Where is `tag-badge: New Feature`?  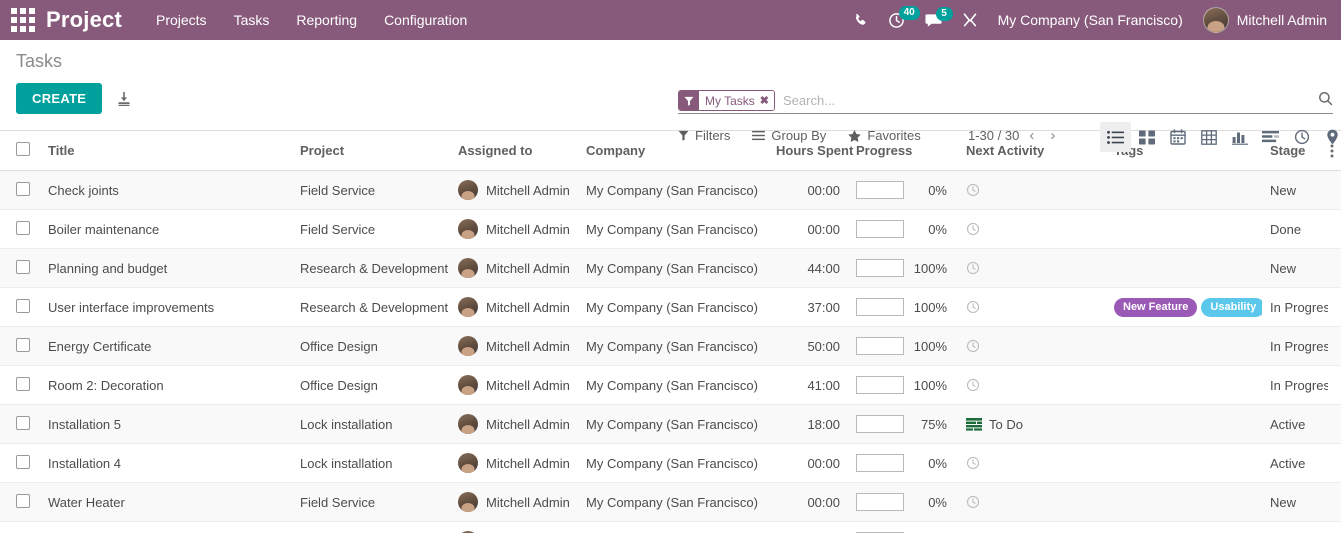 tag-badge: New Feature is located at coordinates (1156, 307).